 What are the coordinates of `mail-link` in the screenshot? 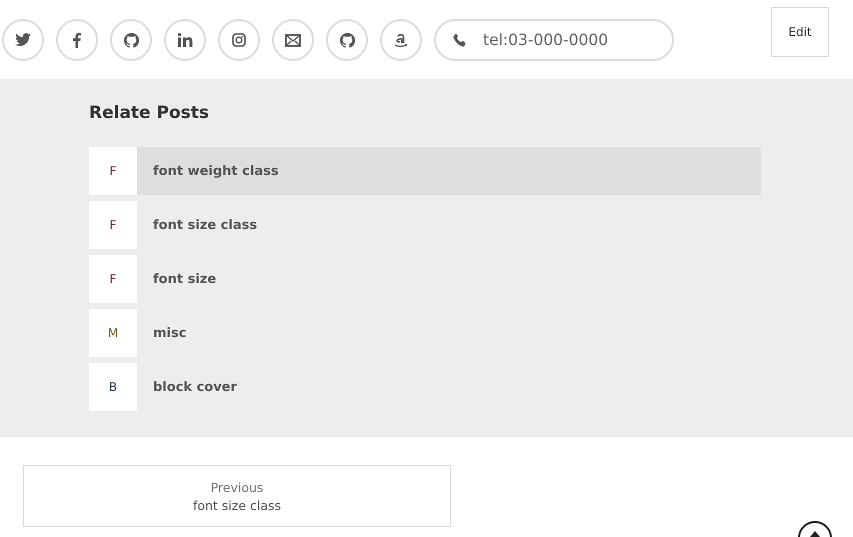 It's located at (293, 40).